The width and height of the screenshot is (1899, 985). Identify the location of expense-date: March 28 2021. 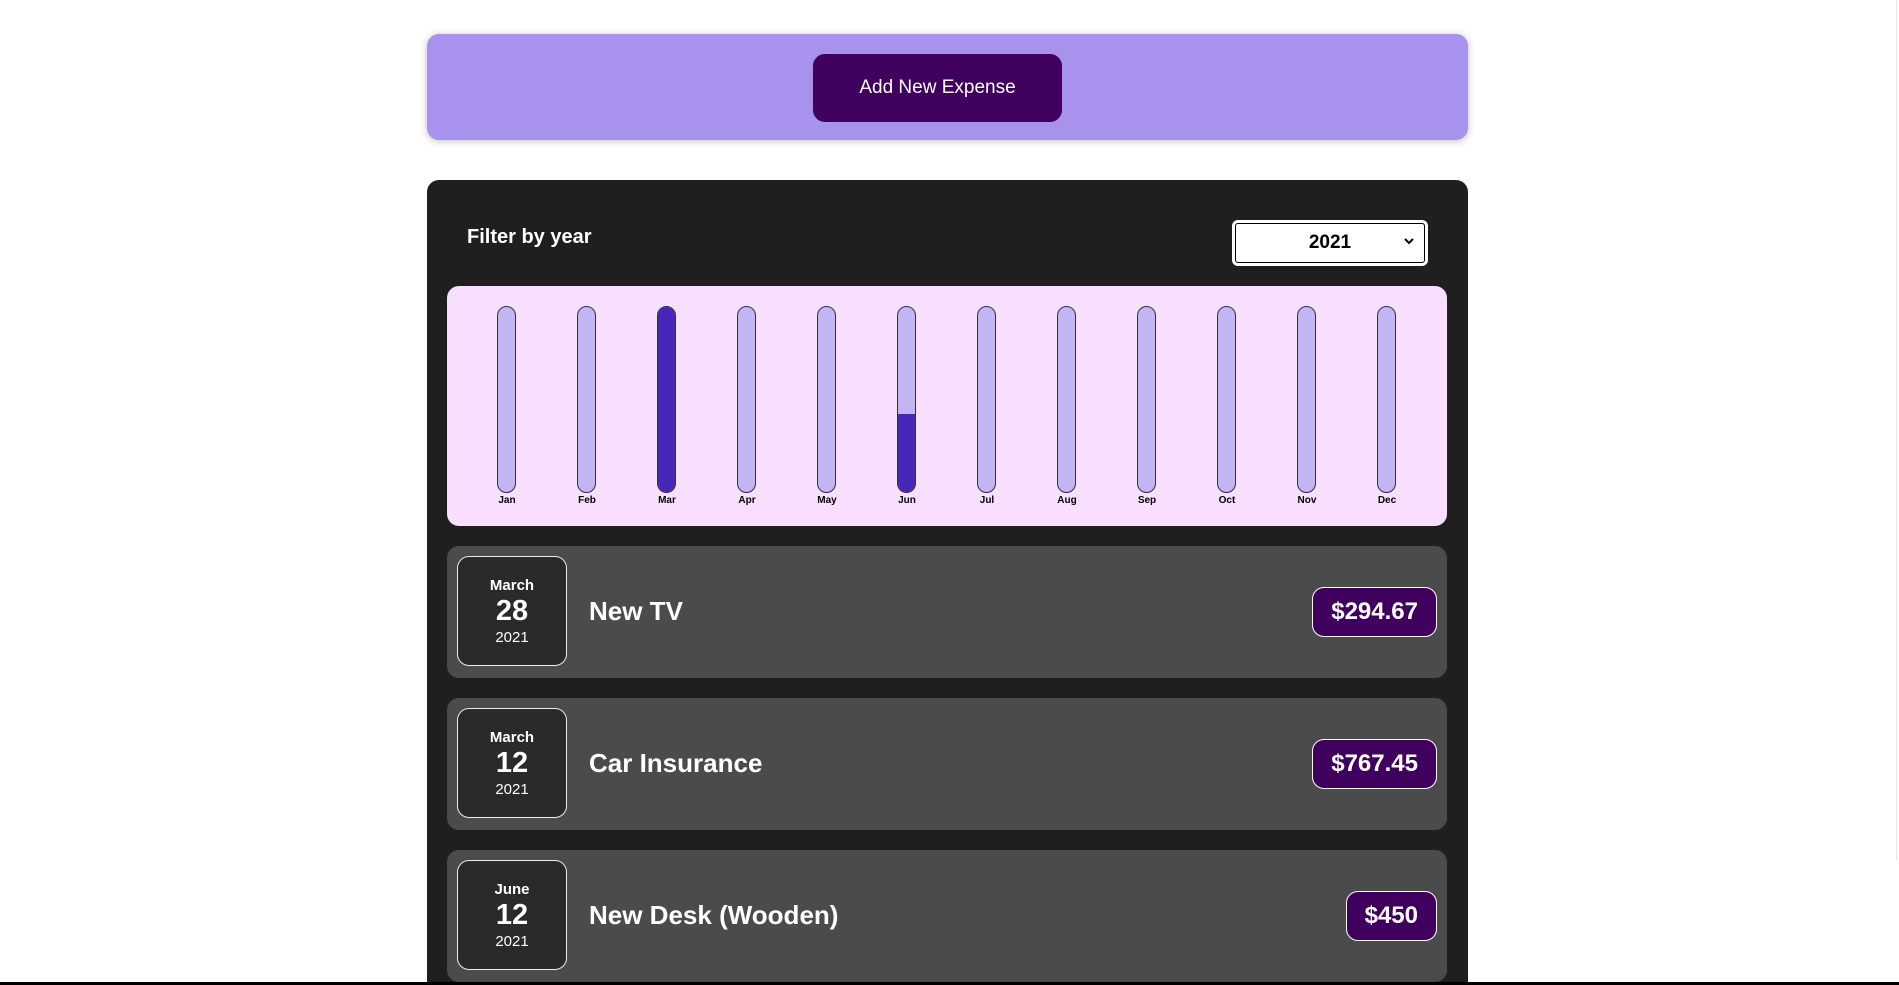
(512, 611).